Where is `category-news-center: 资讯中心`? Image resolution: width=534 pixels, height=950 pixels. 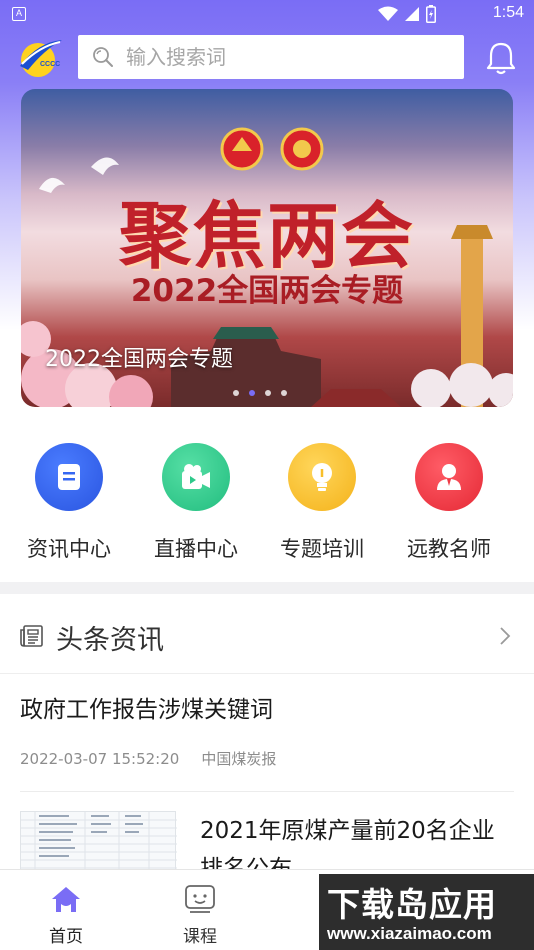
category-news-center: 资讯中心 is located at coordinates (69, 501).